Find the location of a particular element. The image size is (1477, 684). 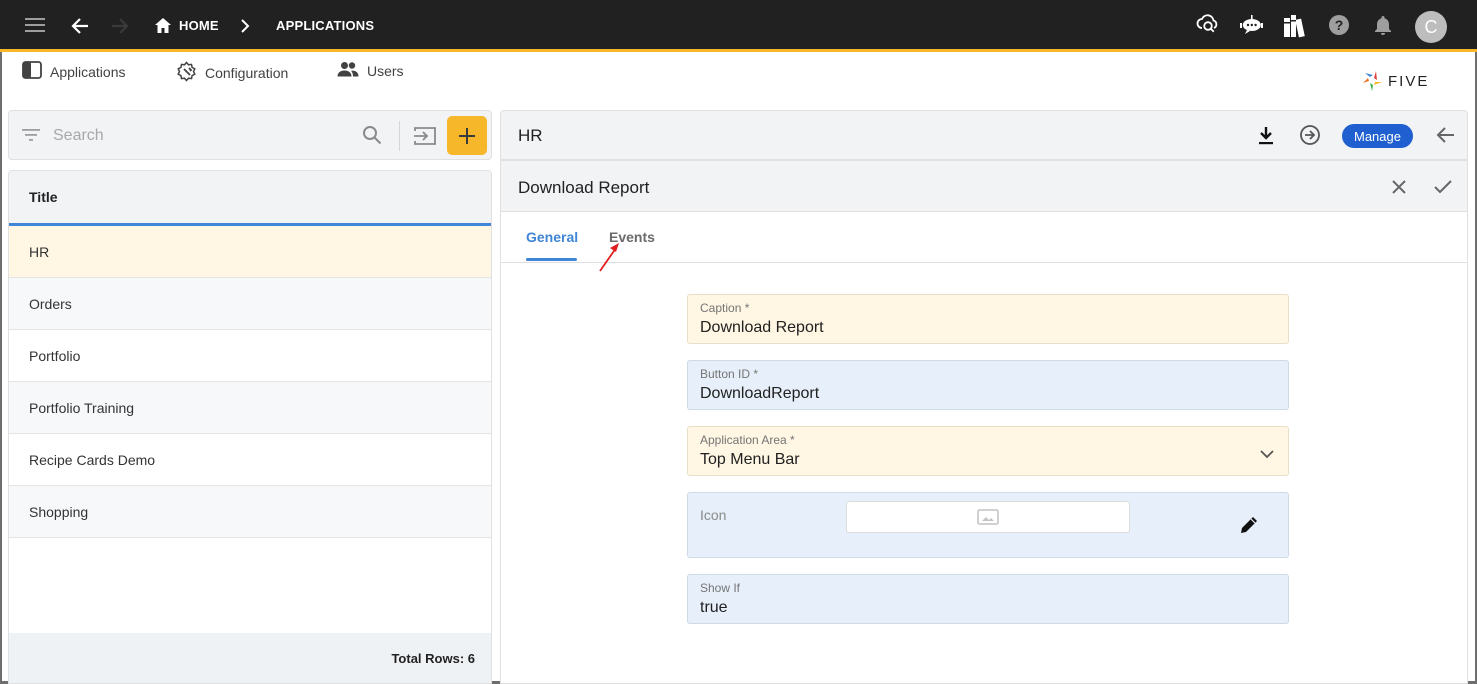

subnav-configuration: Configuration is located at coordinates (232, 73).